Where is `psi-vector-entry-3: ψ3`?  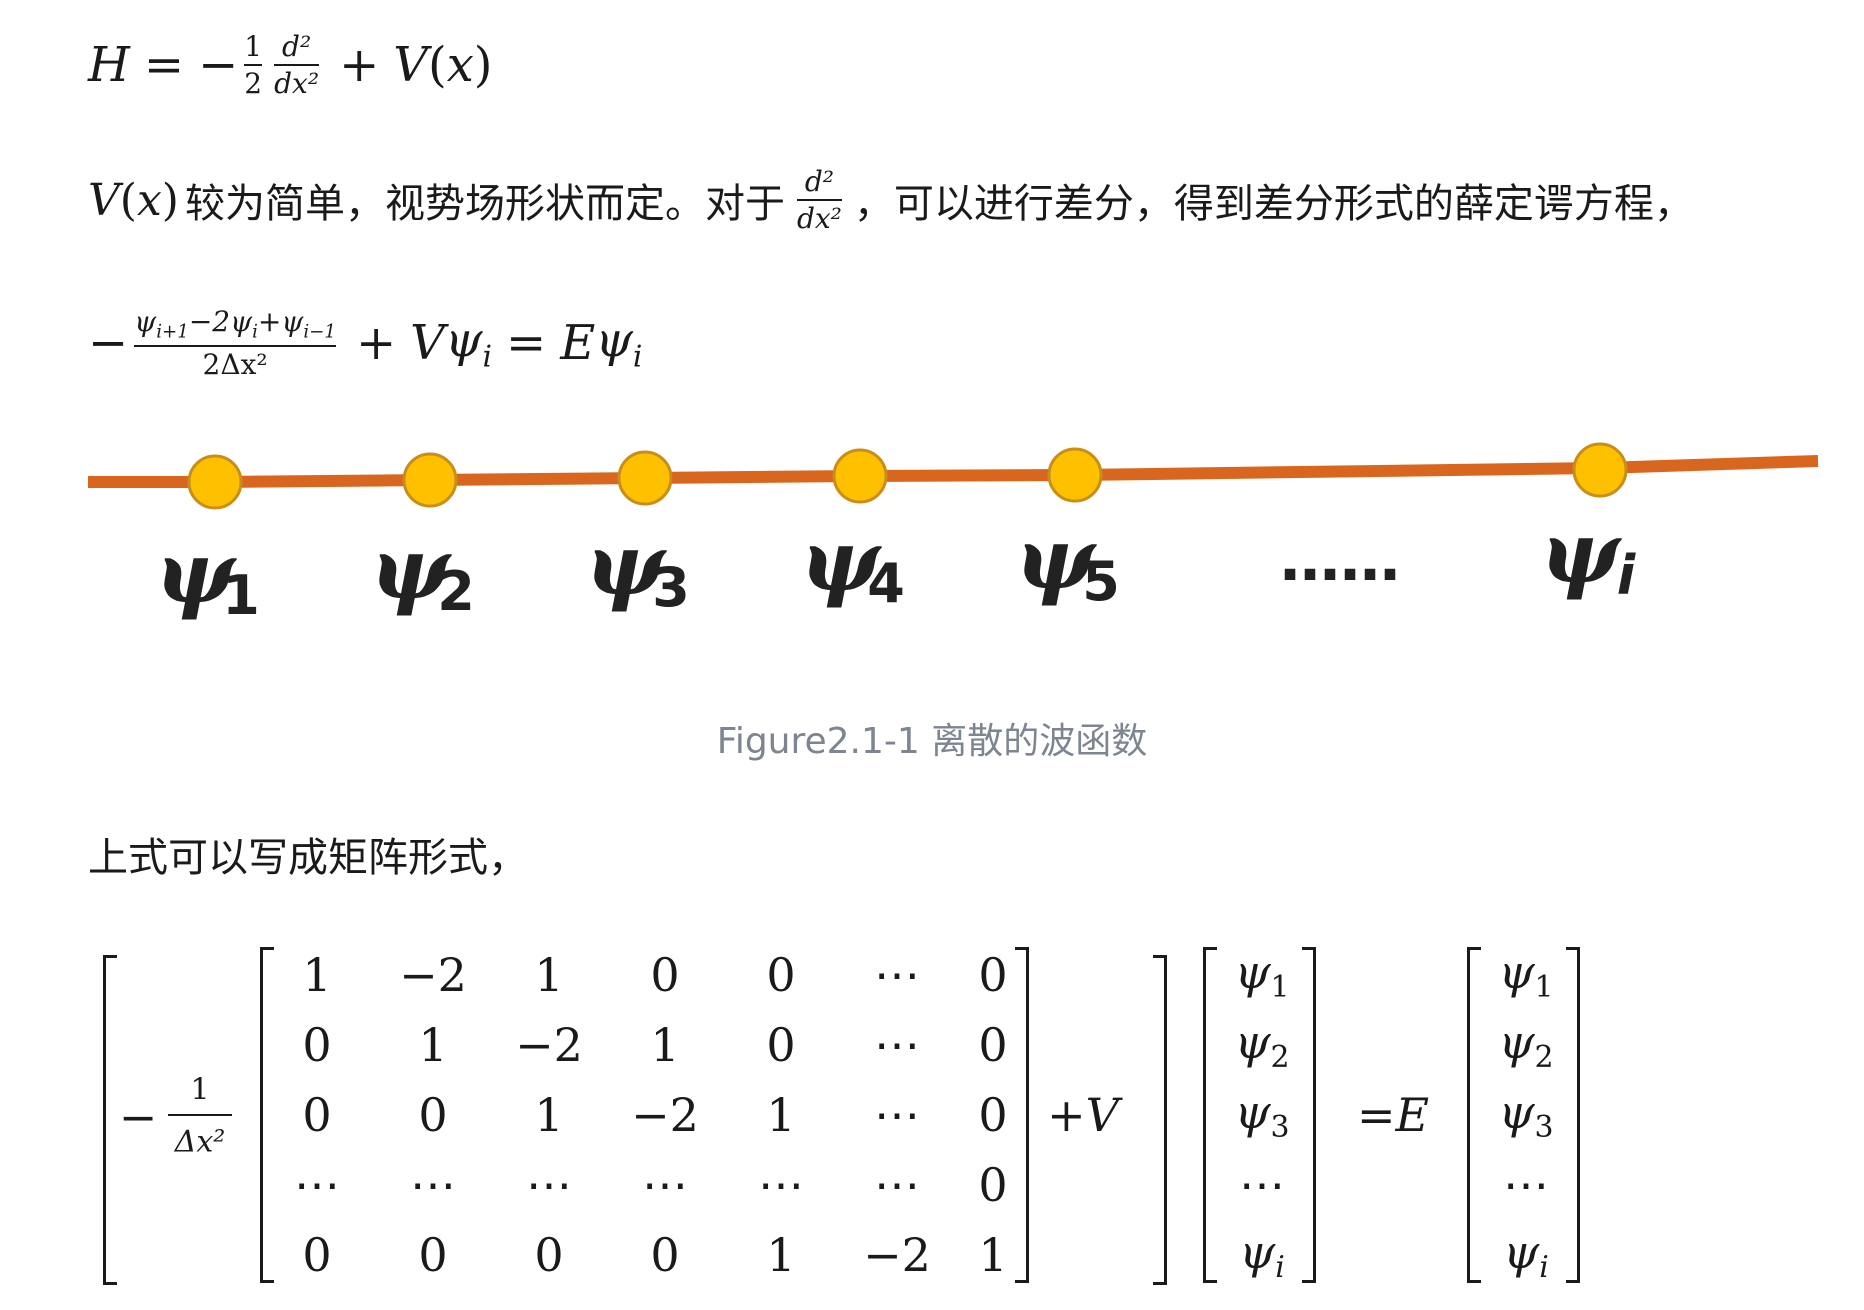 psi-vector-entry-3: ψ3 is located at coordinates (1262, 1115).